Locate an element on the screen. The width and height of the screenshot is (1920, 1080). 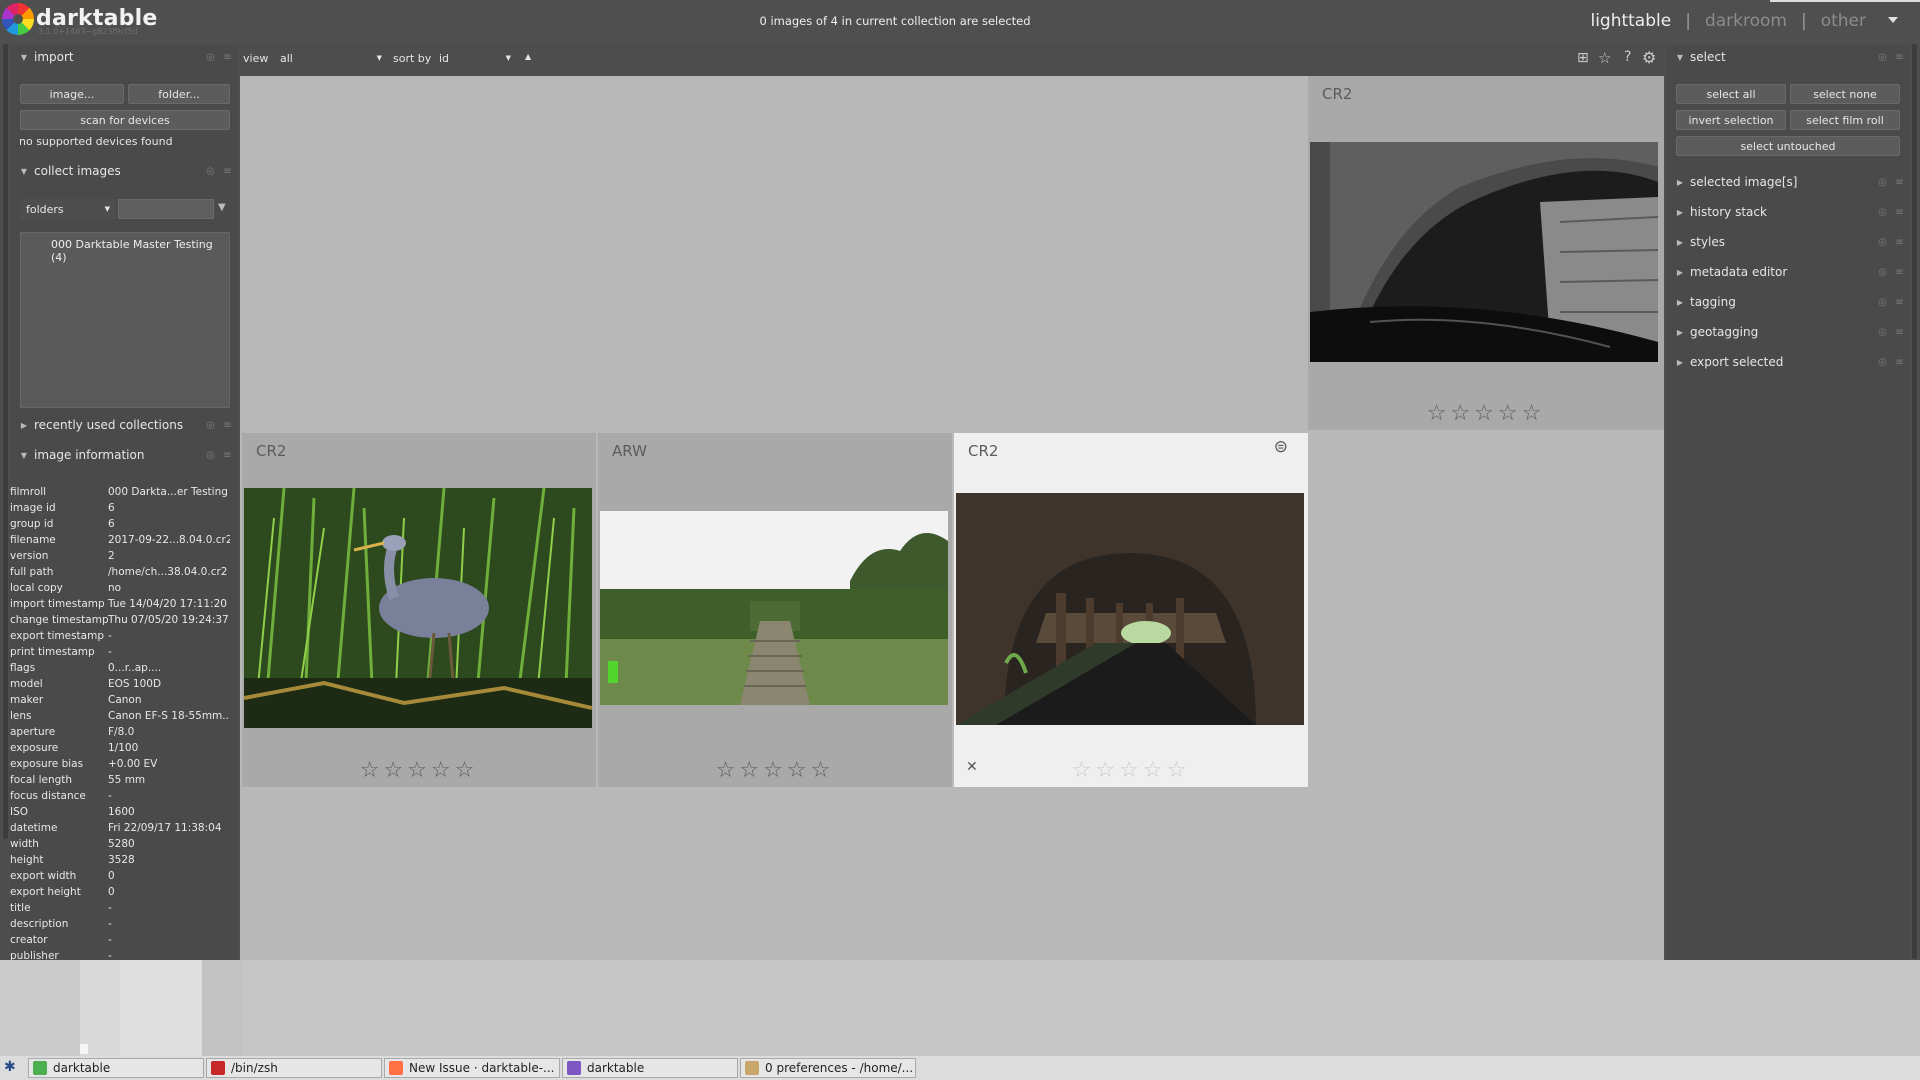
info-key: creator is located at coordinates (29, 940).